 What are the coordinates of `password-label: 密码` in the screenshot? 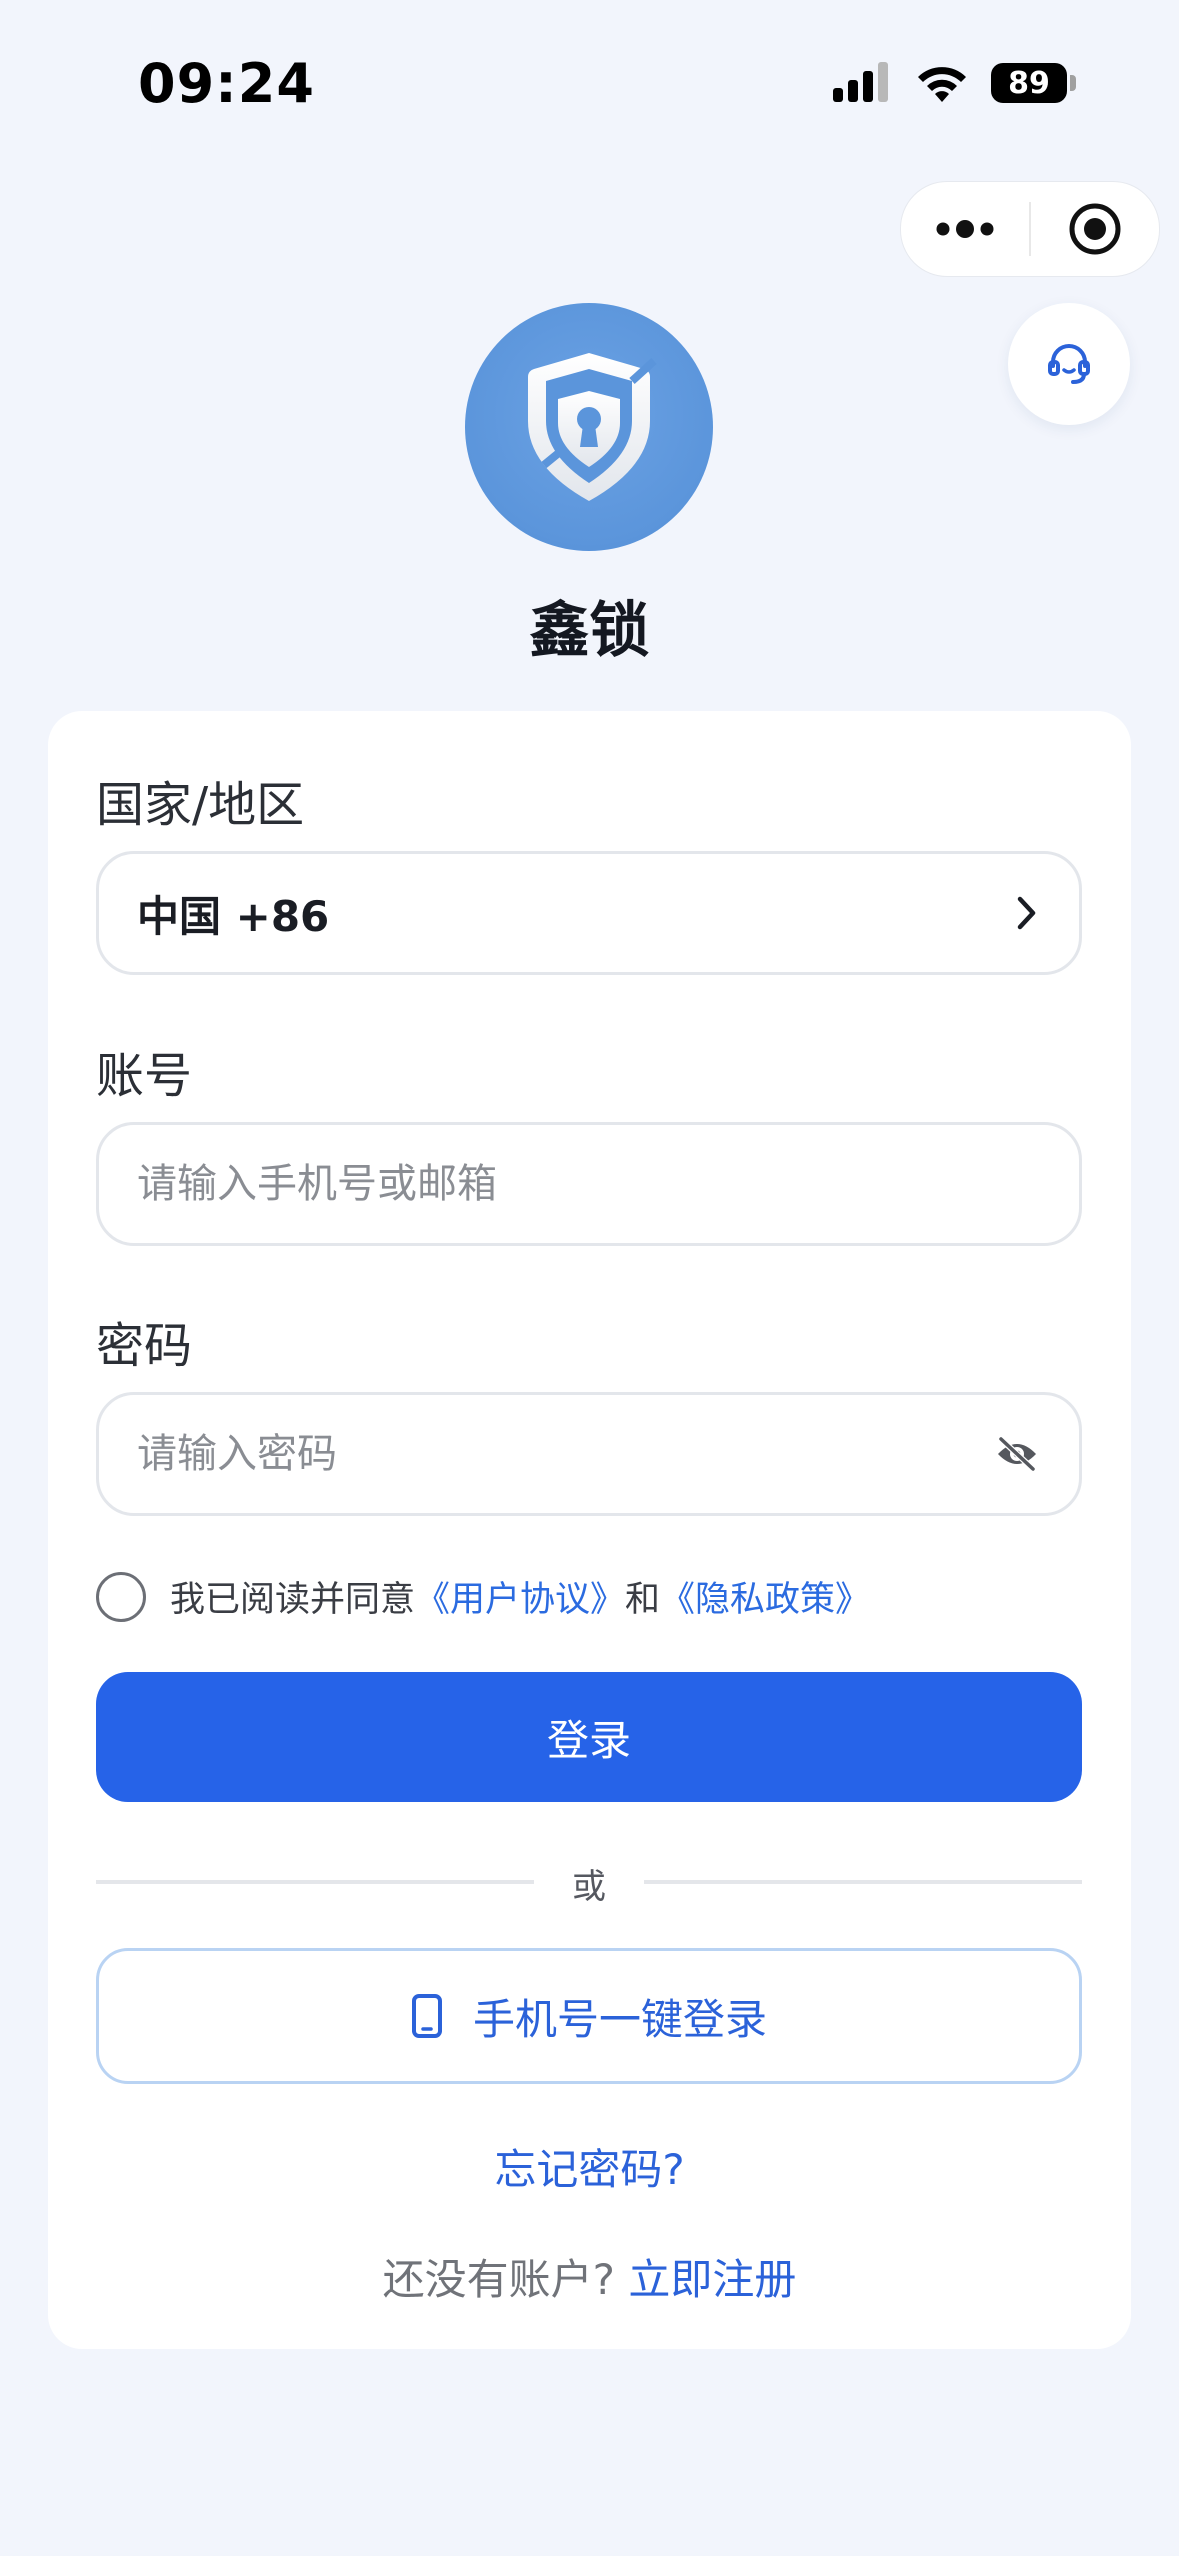 It's located at (144, 1346).